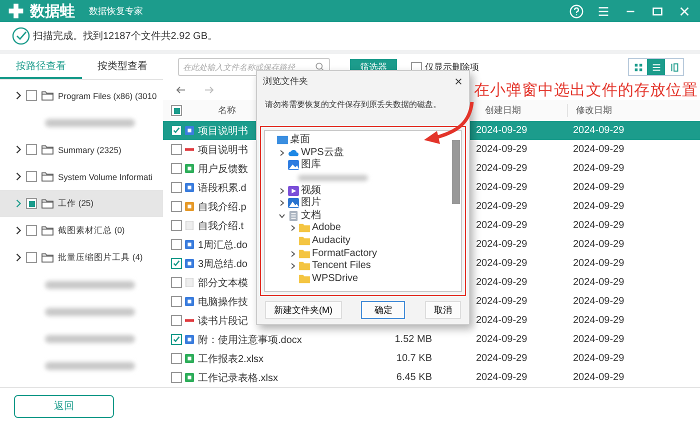 Image resolution: width=700 pixels, height=424 pixels. I want to click on folder-row: Program Files (x86) (3010, so click(81, 95).